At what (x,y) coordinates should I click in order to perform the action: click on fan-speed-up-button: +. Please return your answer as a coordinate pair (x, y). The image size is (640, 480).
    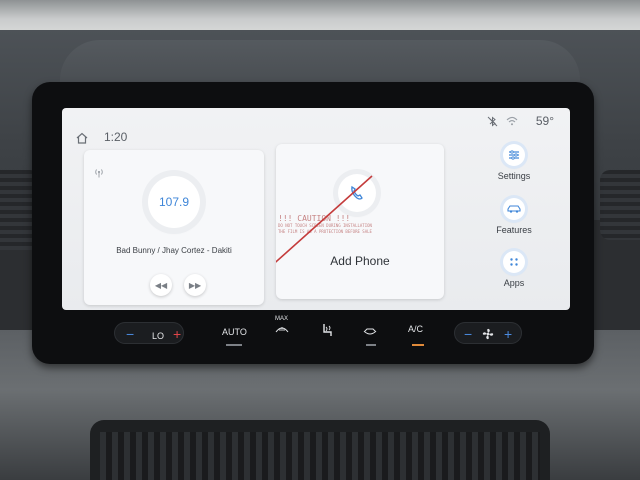
    Looking at the image, I should click on (508, 334).